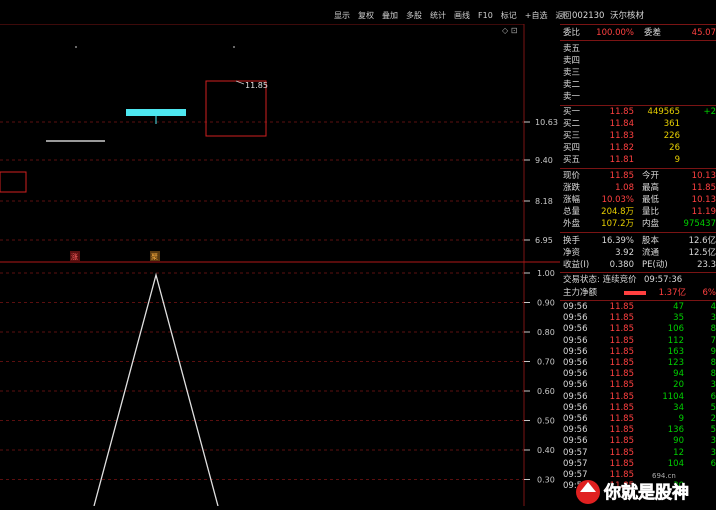  Describe the element at coordinates (575, 453) in the screenshot. I see `tick-time: 09:57` at that location.